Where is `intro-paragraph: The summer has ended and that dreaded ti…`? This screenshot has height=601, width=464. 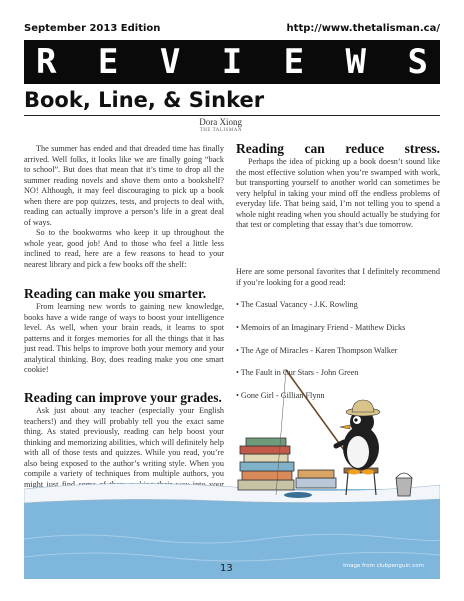 intro-paragraph: The summer has ended and that dreaded ti… is located at coordinates (124, 185).